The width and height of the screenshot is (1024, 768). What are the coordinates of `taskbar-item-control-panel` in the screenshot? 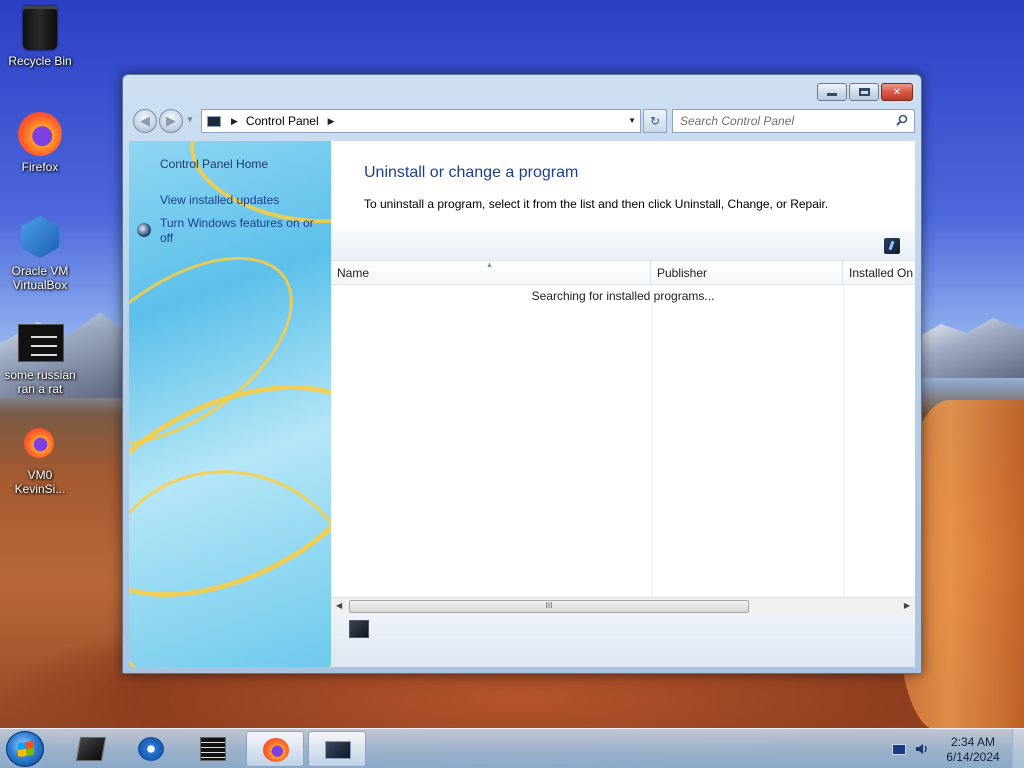 It's located at (337, 749).